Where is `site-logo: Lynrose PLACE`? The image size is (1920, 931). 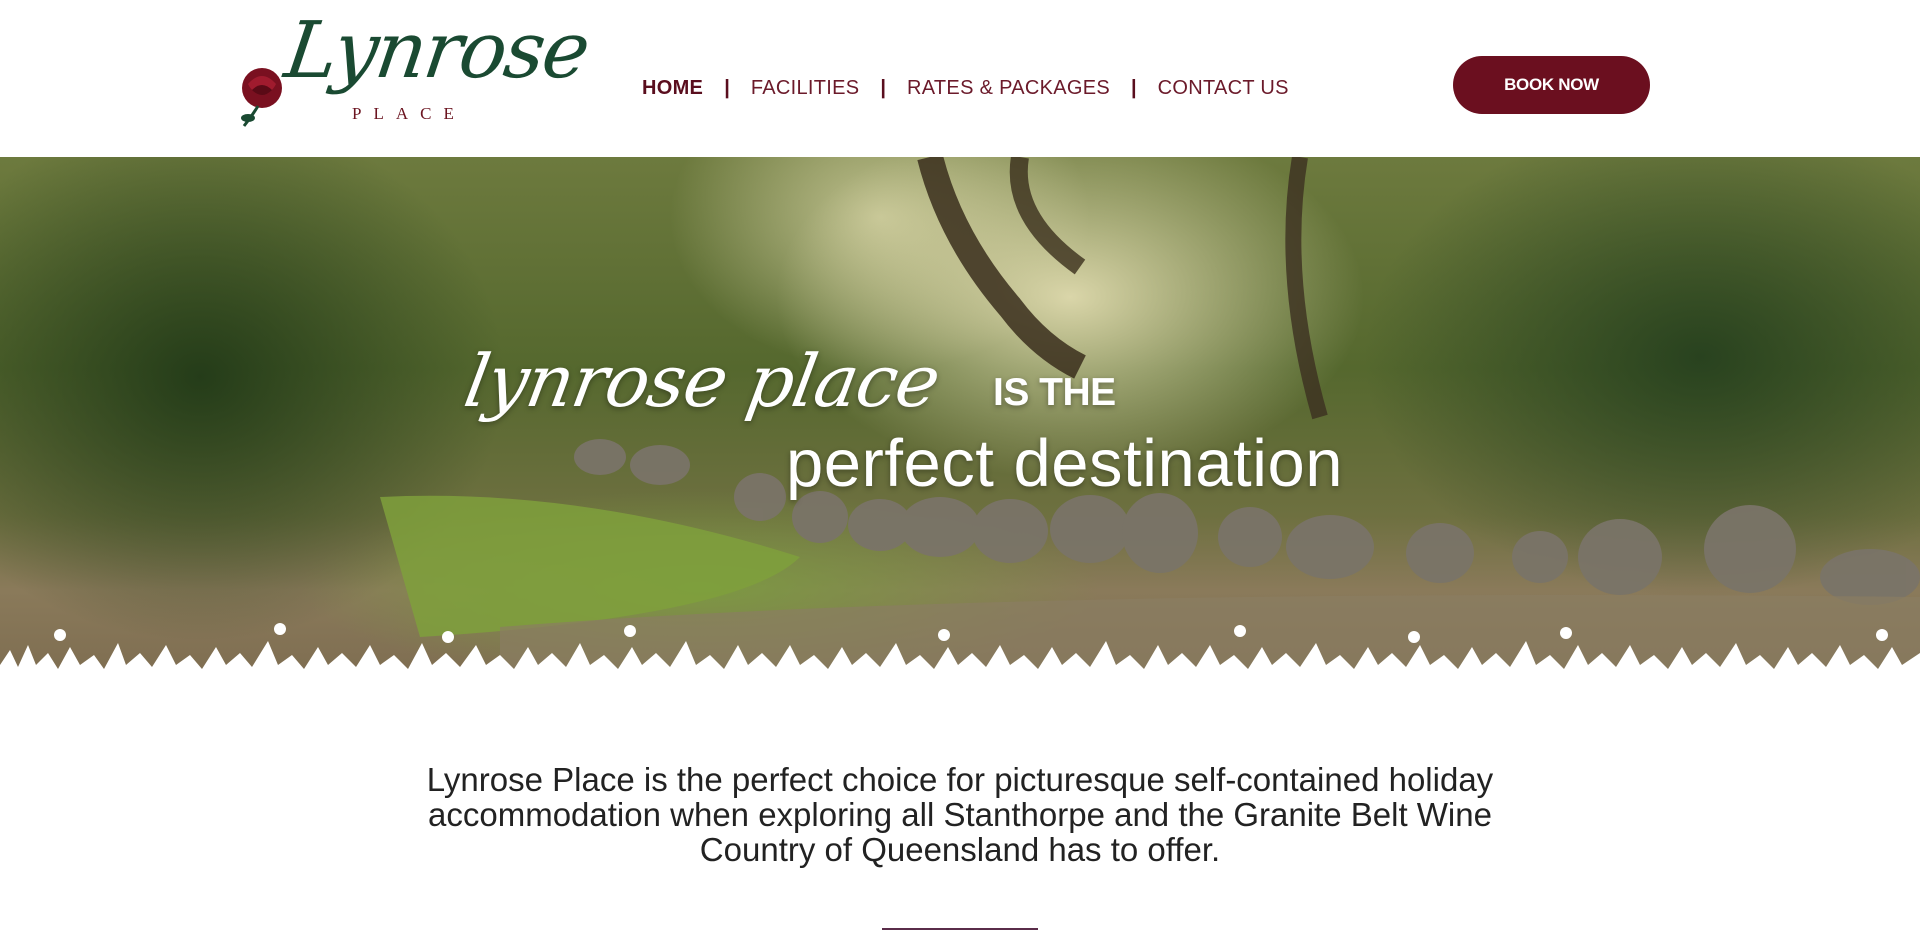 site-logo: Lynrose PLACE is located at coordinates (414, 76).